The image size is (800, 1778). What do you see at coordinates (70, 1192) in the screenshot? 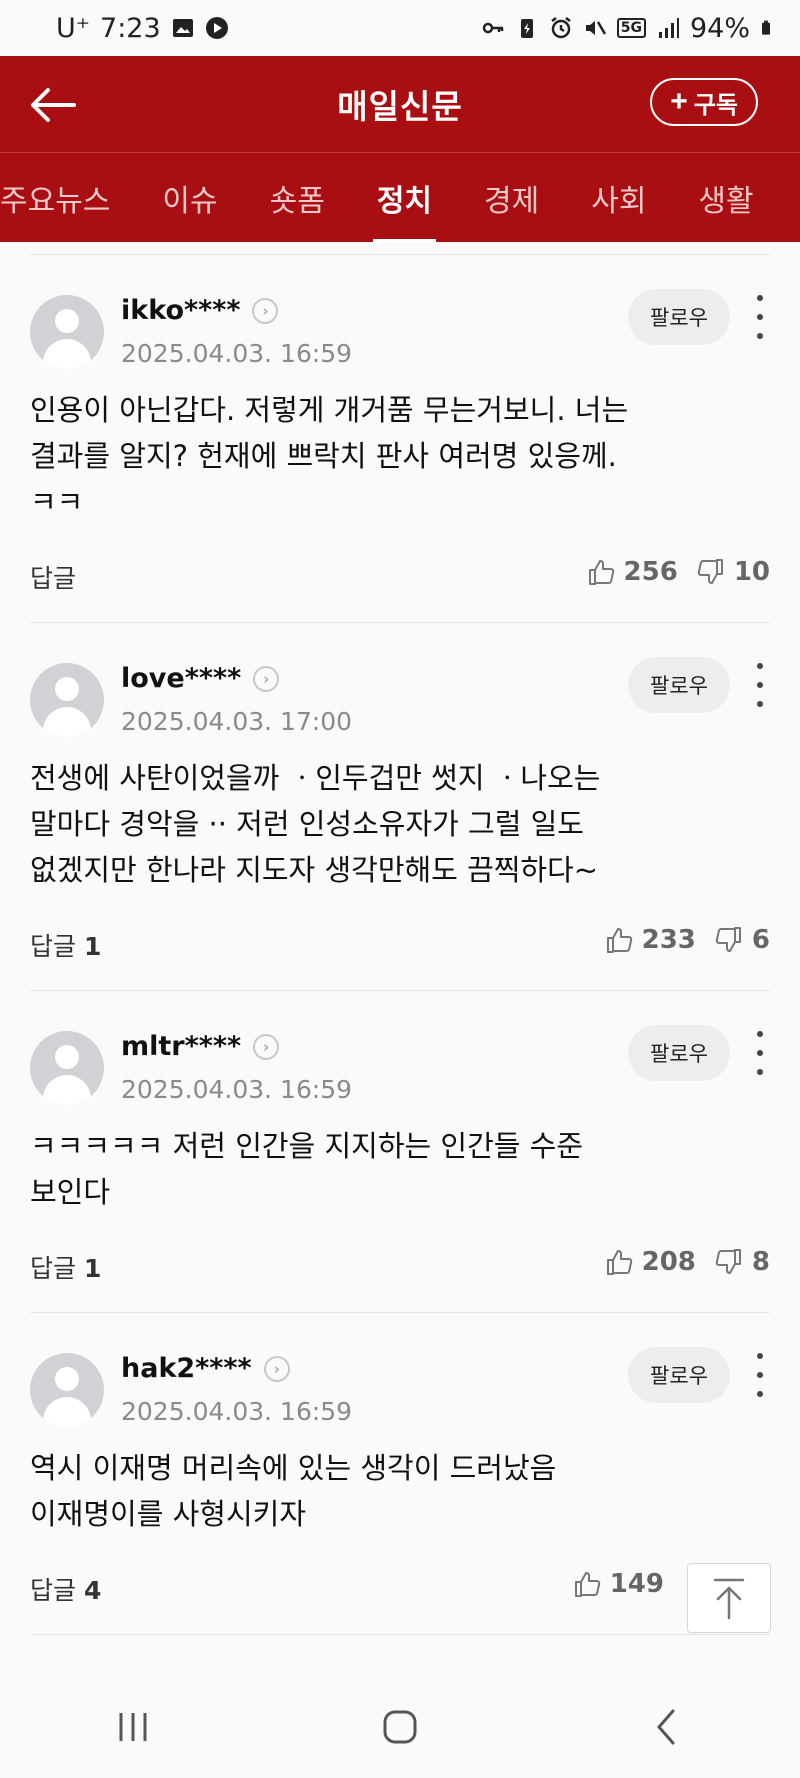
I see `comment-line: 보인다` at bounding box center [70, 1192].